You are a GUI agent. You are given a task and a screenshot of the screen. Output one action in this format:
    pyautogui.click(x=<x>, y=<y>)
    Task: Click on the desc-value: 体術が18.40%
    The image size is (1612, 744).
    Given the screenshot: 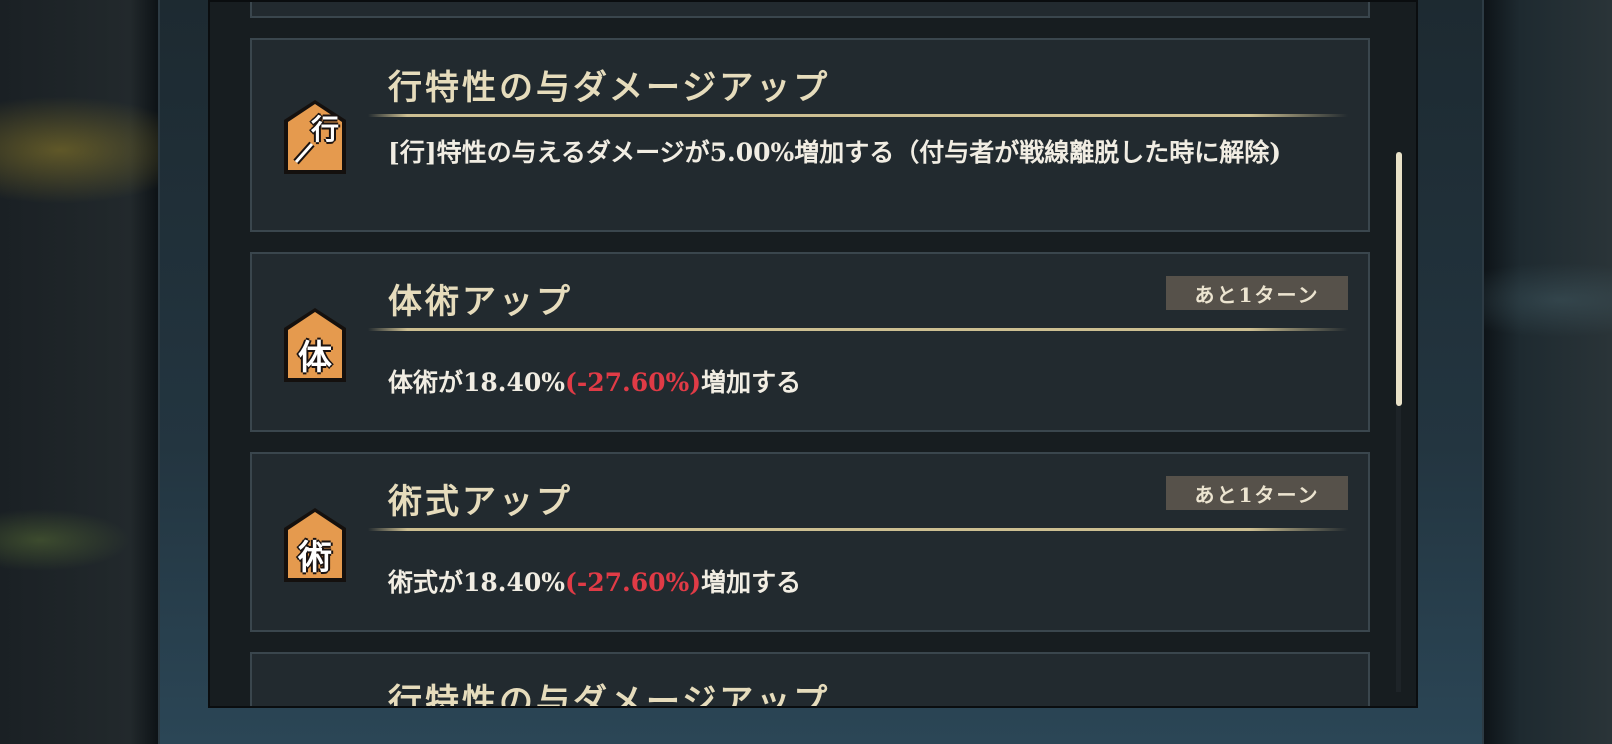 What is the action you would take?
    pyautogui.click(x=477, y=382)
    